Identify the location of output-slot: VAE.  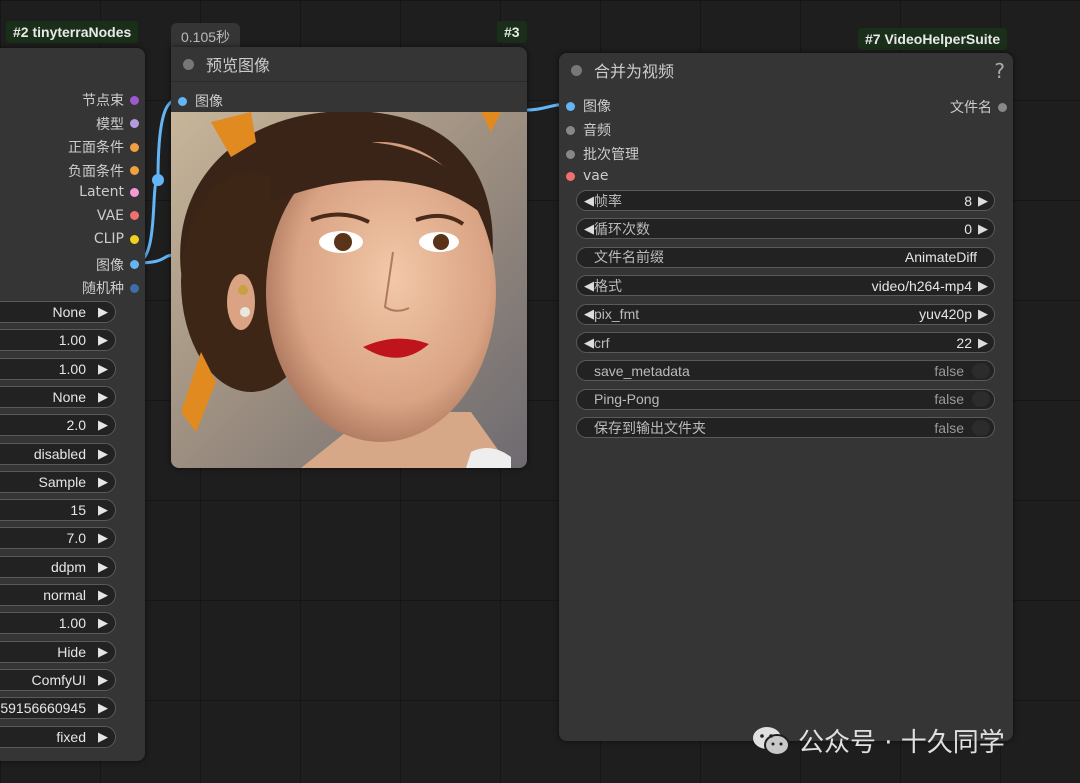
(118, 216).